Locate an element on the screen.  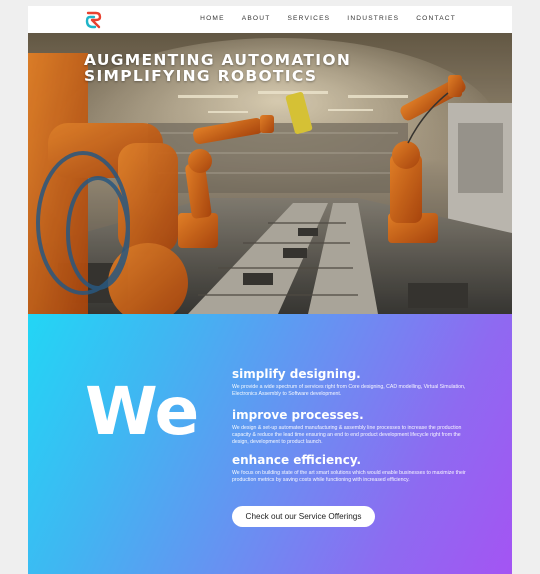
main-nav: HOME ABOUT SERVICES INDUSTRIES CONTACT is located at coordinates (328, 18).